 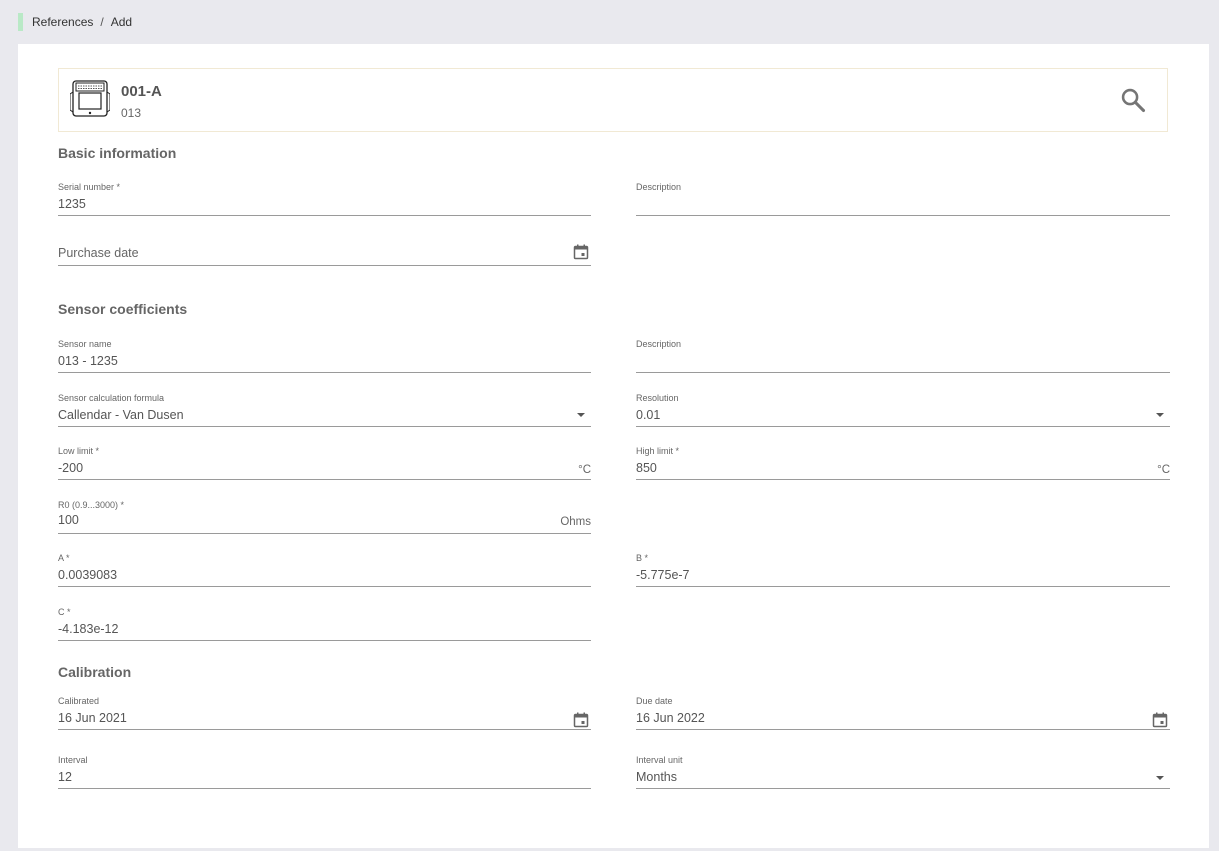 I want to click on coefficient-c-value: -4.183e-12, so click(x=88, y=629).